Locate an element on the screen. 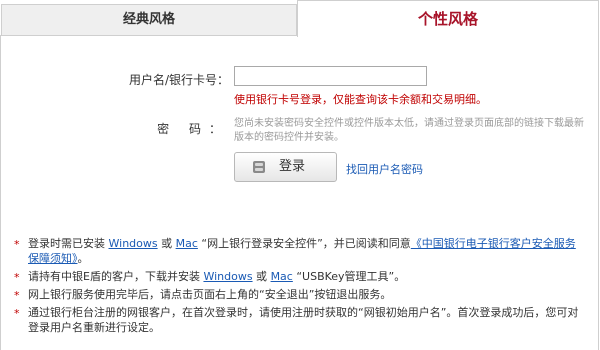 This screenshot has height=350, width=600. notice-text: 登录时需已安装 is located at coordinates (68, 243).